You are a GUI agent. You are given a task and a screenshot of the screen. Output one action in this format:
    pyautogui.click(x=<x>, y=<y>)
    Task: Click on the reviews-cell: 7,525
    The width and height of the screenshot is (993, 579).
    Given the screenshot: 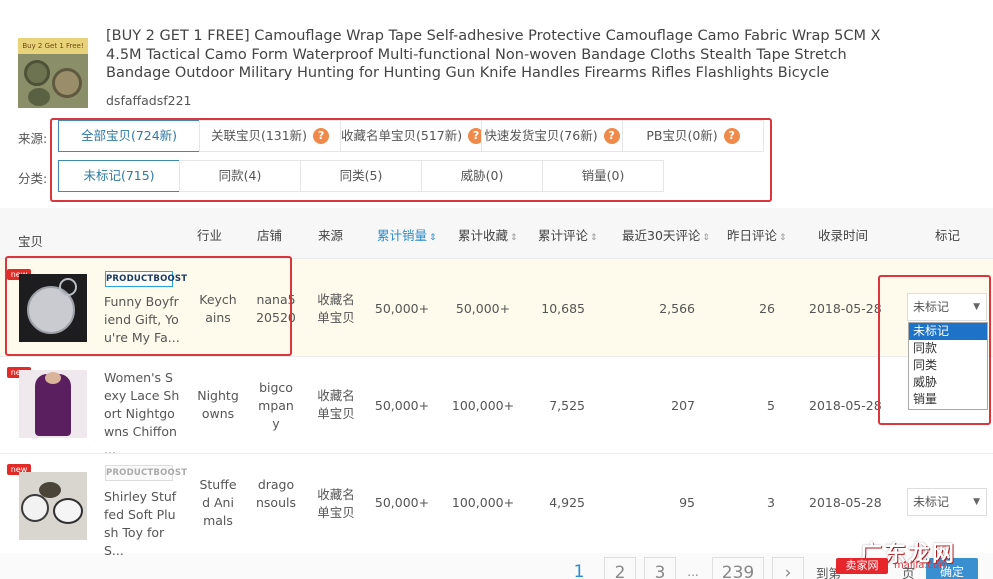 What is the action you would take?
    pyautogui.click(x=567, y=405)
    